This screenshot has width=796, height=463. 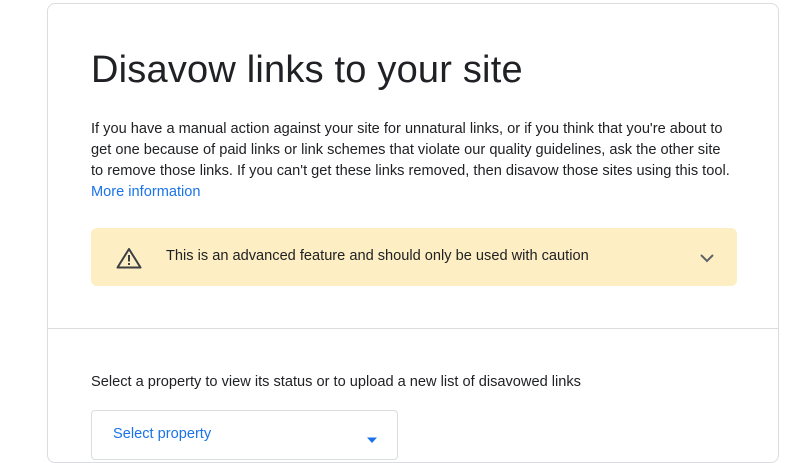 What do you see at coordinates (129, 258) in the screenshot?
I see `warning-icon` at bounding box center [129, 258].